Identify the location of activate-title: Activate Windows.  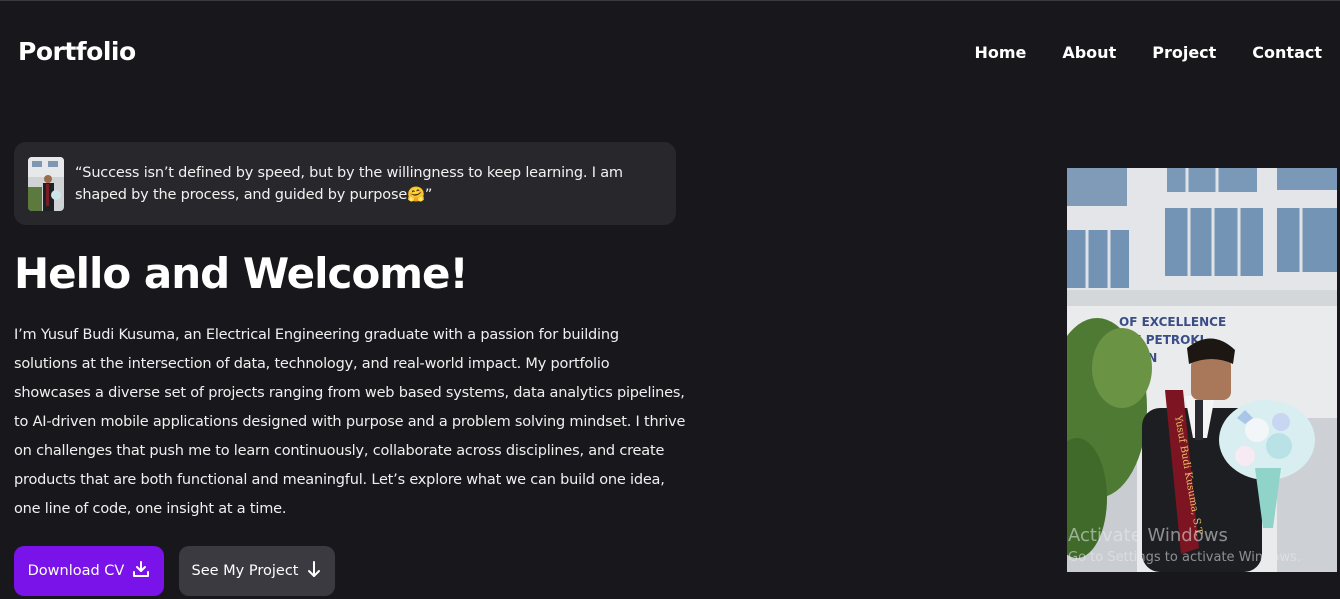
(1148, 535).